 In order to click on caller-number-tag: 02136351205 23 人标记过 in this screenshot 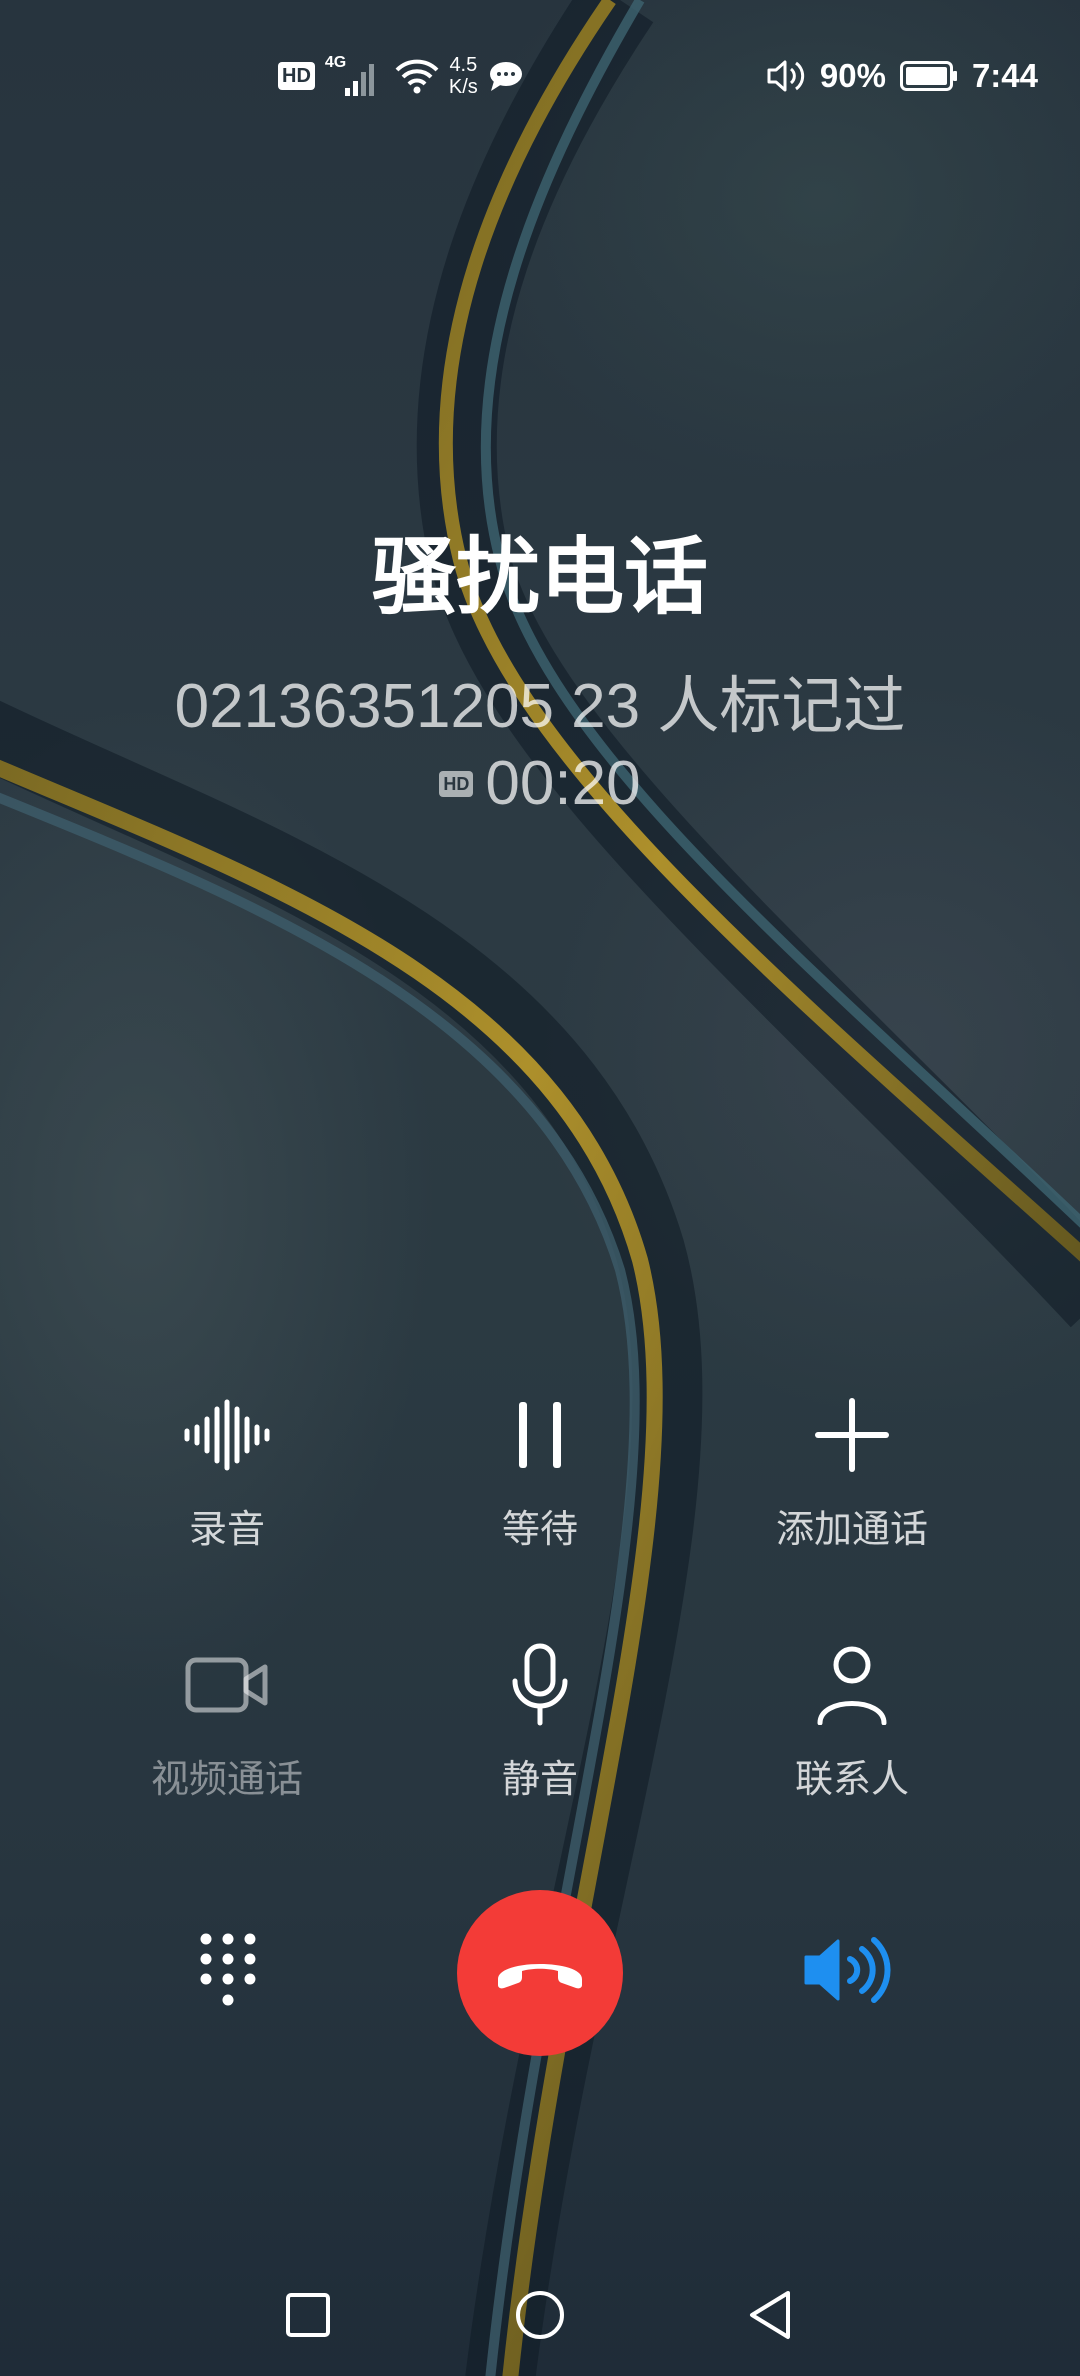, I will do `click(540, 706)`.